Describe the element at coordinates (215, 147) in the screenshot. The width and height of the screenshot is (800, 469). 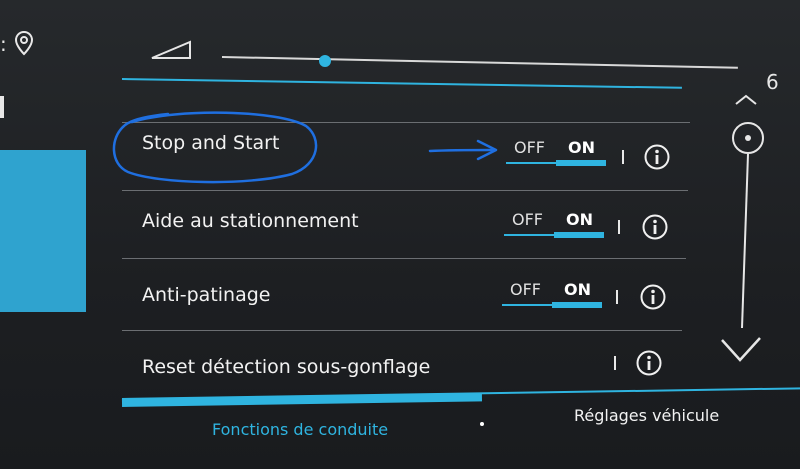
I see `annotation-circle` at that location.